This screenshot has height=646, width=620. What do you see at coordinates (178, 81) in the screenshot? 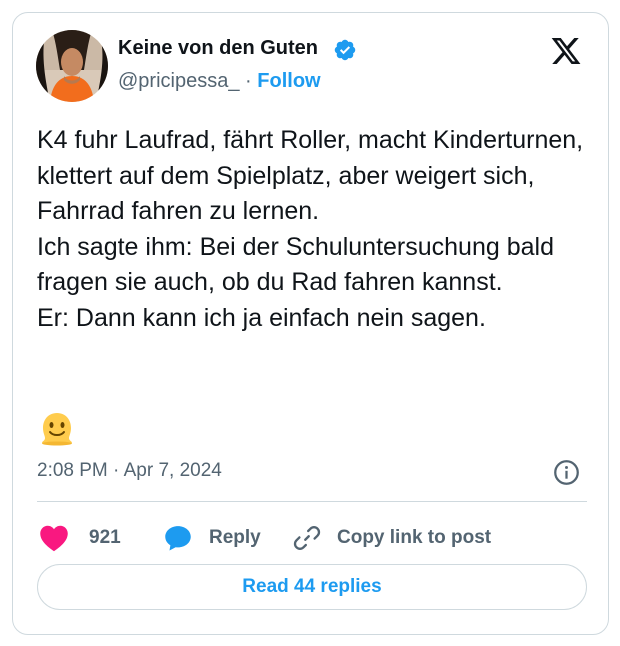
I see `author-handle: @pricipessa_` at bounding box center [178, 81].